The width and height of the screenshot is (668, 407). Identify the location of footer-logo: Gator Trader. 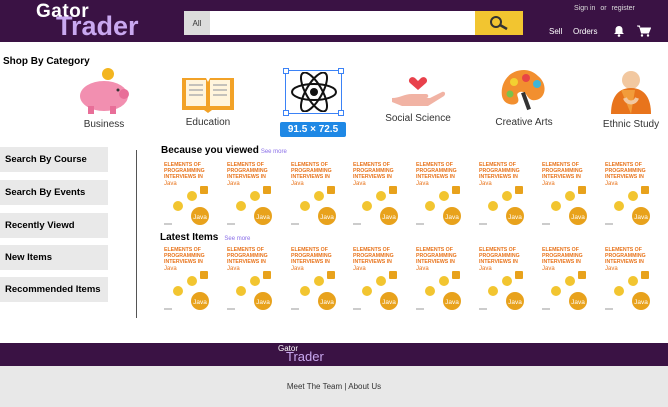
(301, 354).